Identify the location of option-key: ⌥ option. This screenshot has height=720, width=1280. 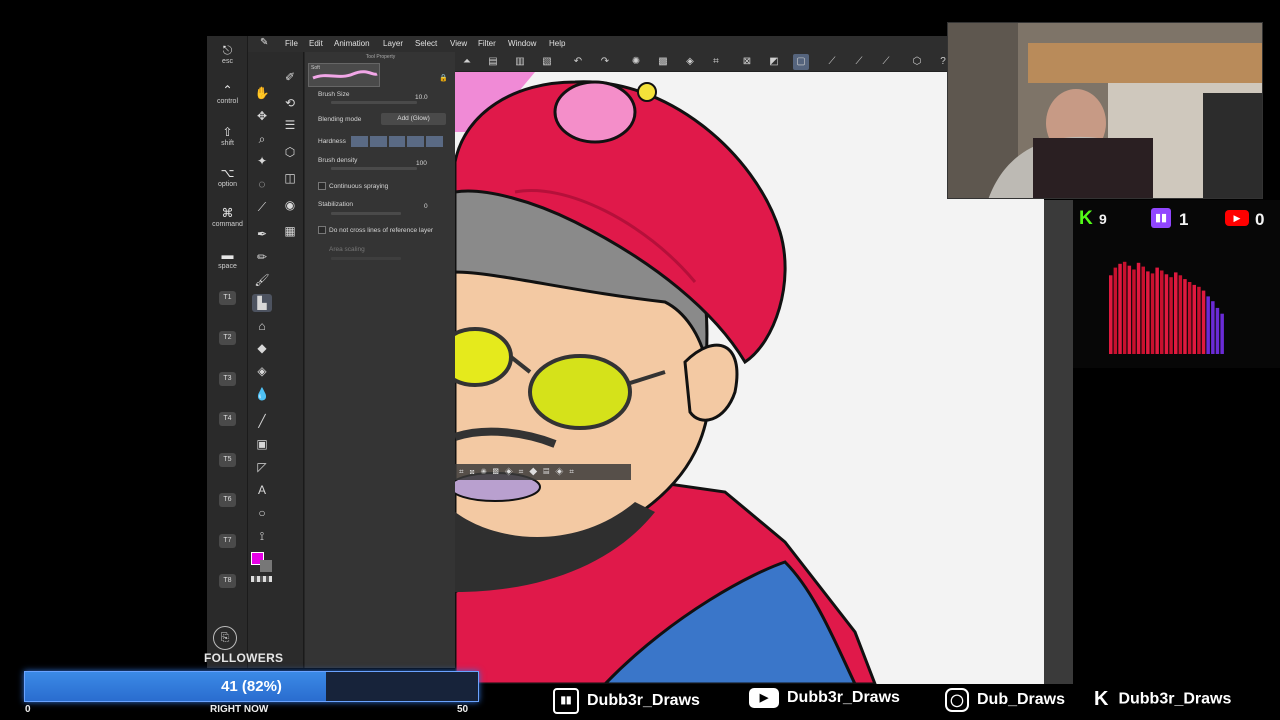
(227, 177).